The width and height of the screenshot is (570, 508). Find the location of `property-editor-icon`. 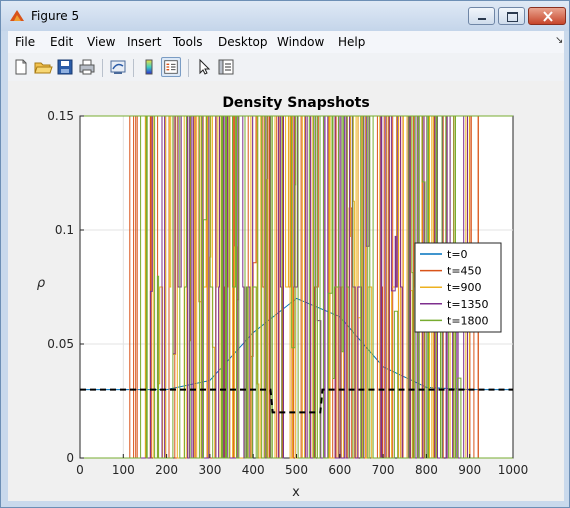

property-editor-icon is located at coordinates (226, 67).